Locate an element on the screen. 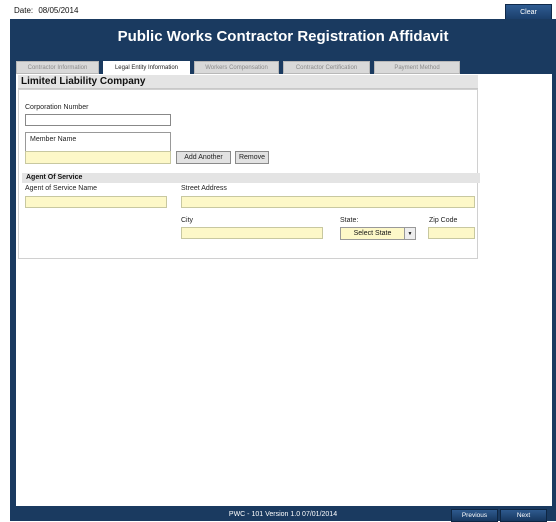 The image size is (556, 522). street-address-label: Street Address is located at coordinates (204, 188).